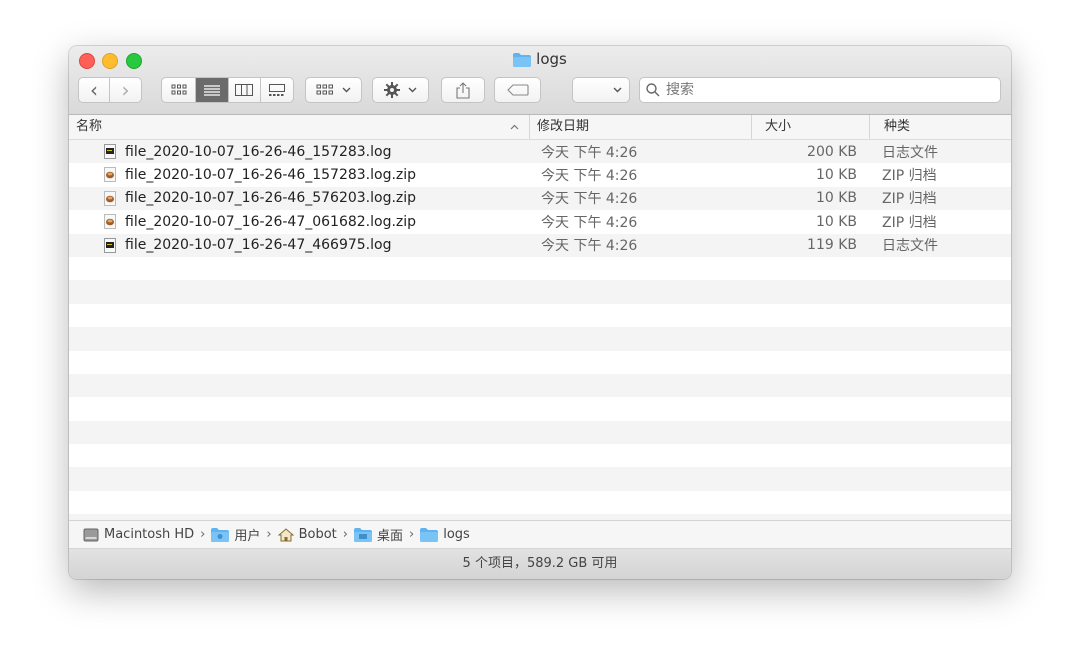 The image size is (1080, 671). I want to click on path-item-label: Bobot, so click(317, 534).